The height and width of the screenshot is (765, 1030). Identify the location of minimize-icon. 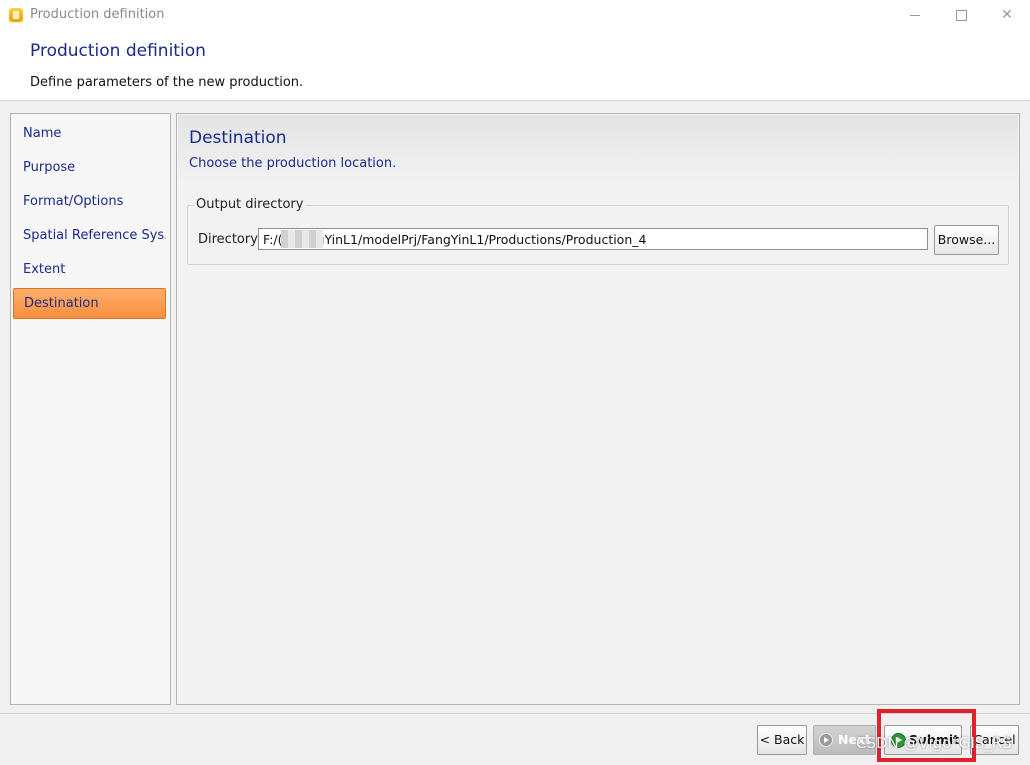
(915, 15).